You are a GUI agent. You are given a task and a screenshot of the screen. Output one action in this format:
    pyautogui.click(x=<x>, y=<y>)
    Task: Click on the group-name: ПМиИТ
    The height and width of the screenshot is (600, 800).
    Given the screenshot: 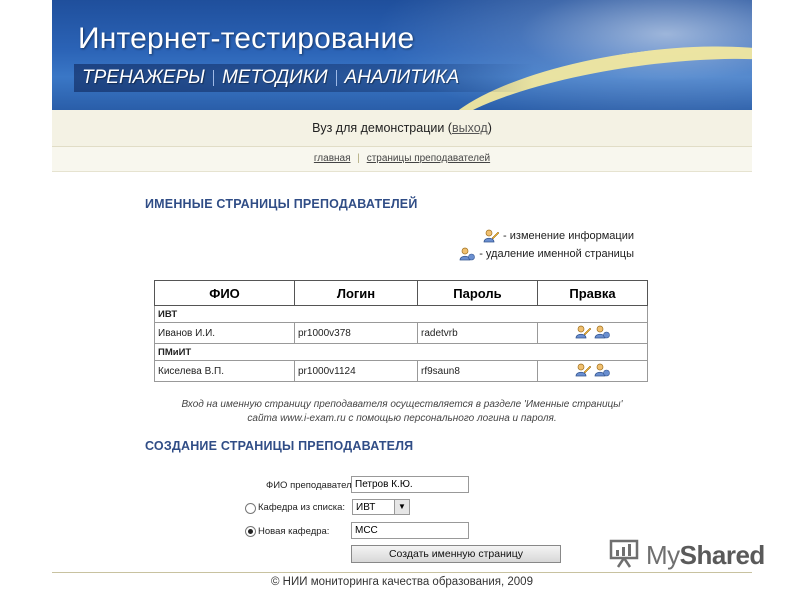 What is the action you would take?
    pyautogui.click(x=401, y=352)
    